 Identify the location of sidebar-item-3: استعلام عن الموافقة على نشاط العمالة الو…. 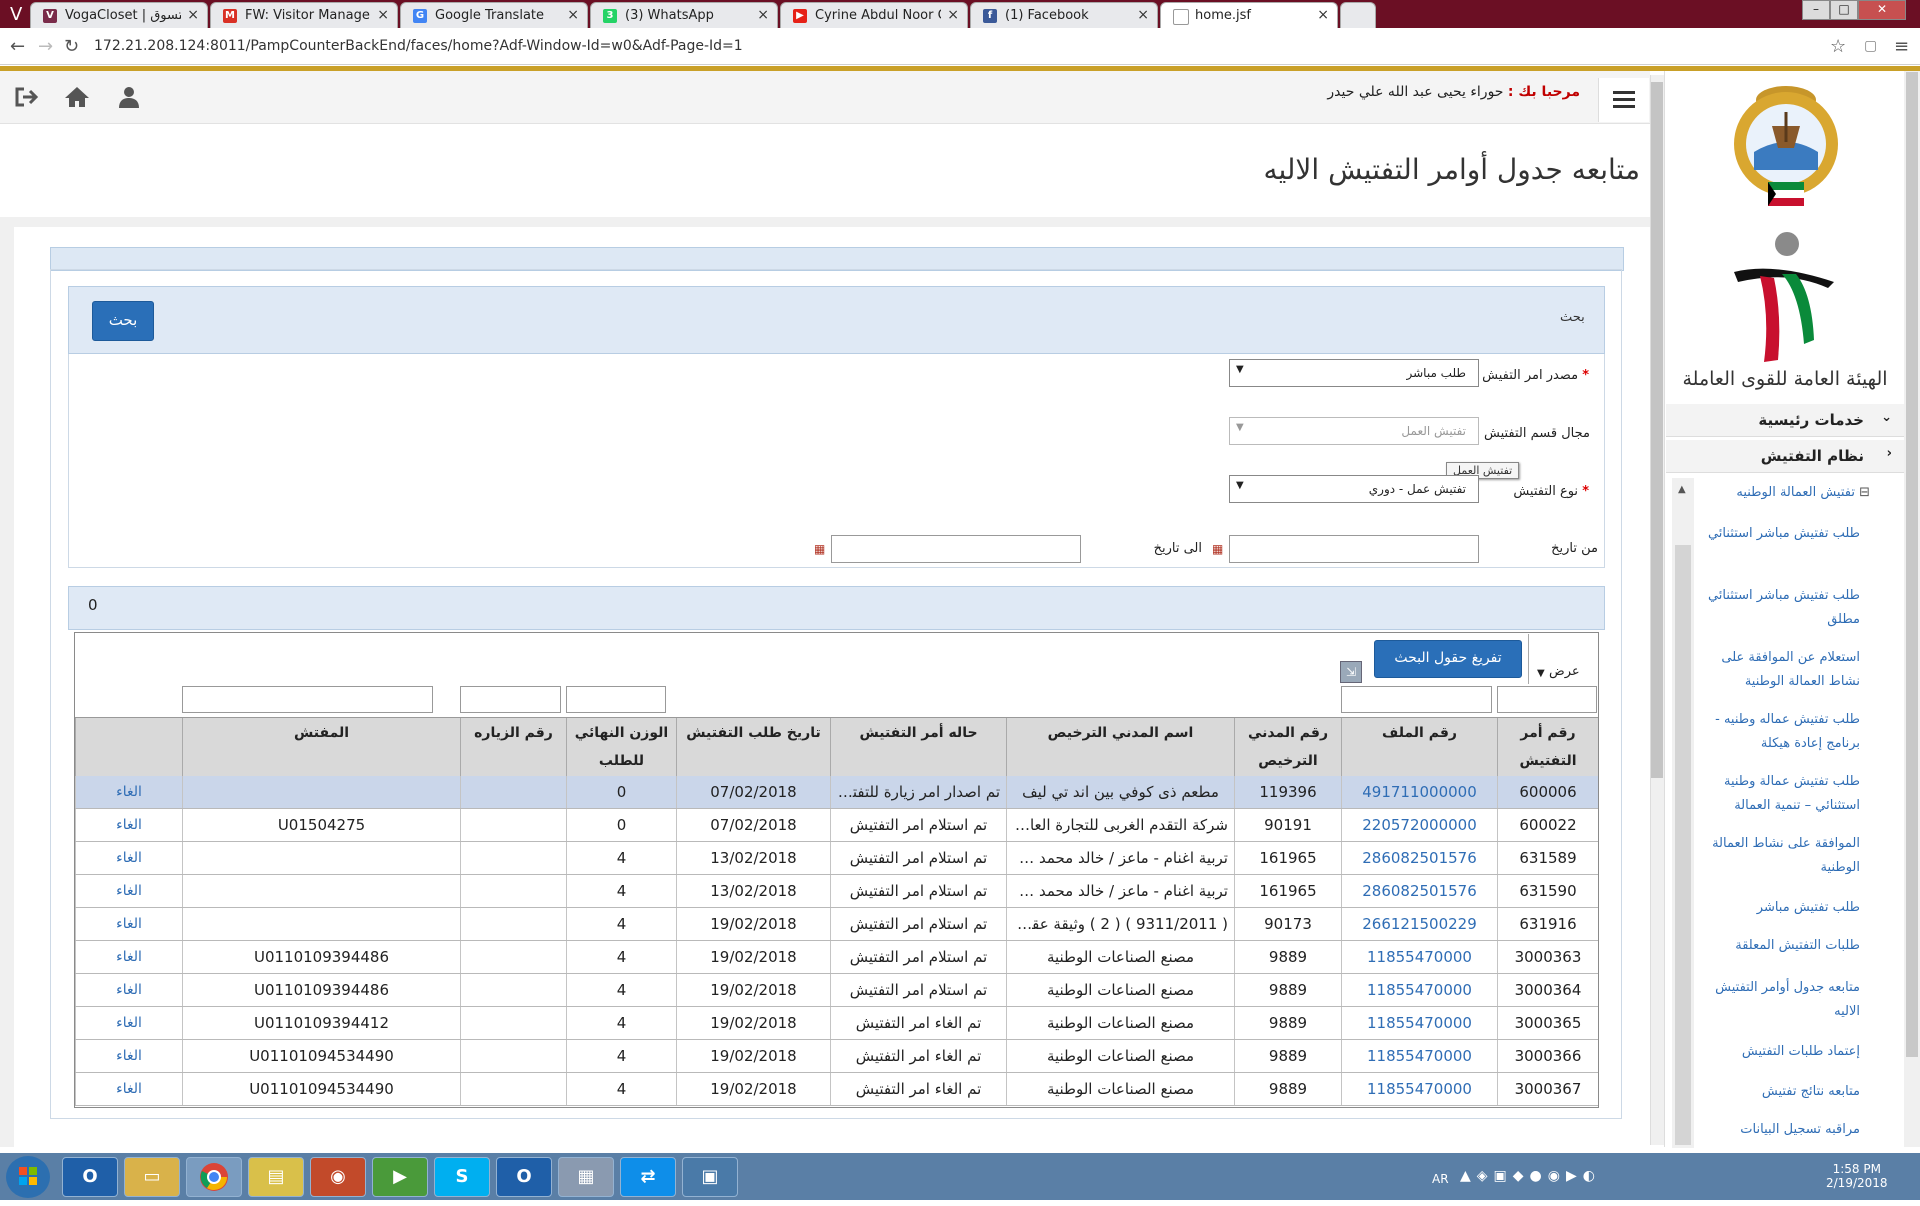
(1775, 670).